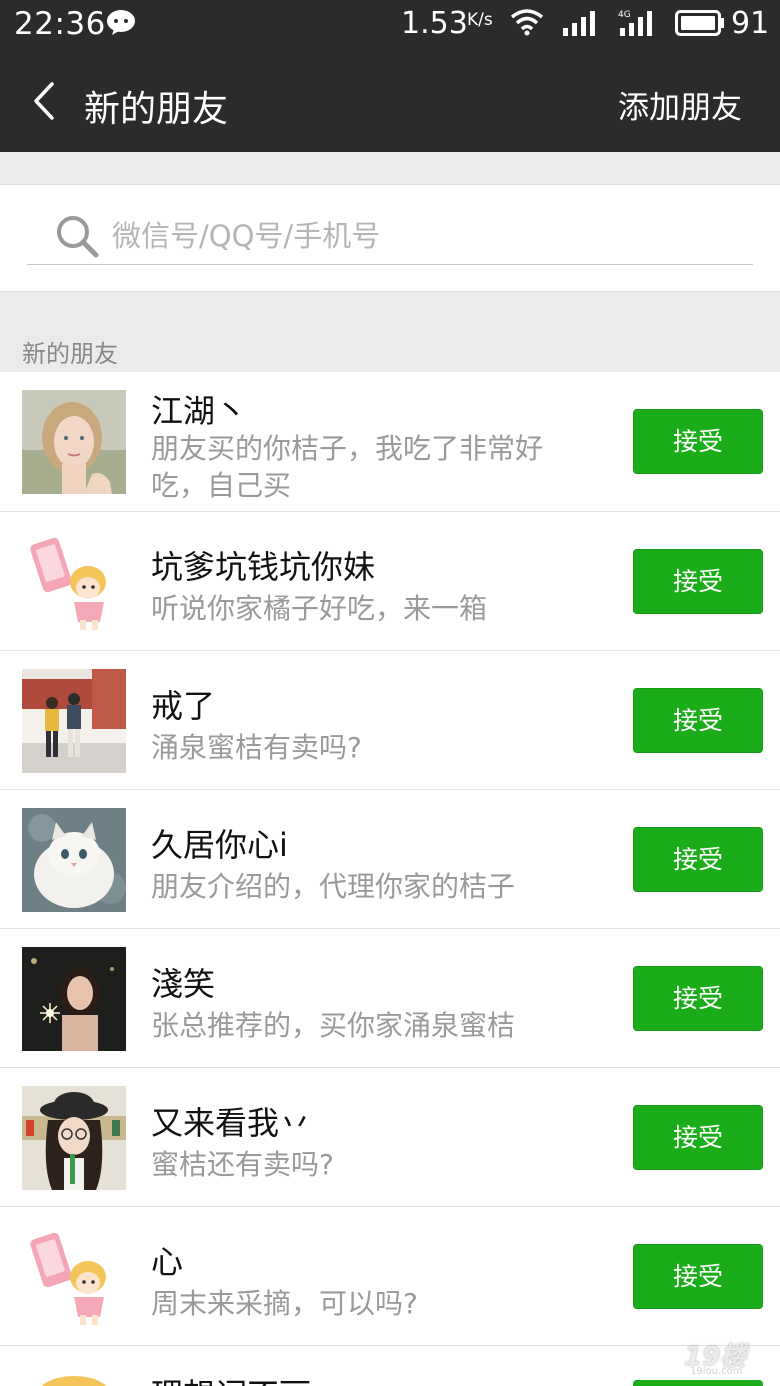  I want to click on signal-icon, so click(579, 23).